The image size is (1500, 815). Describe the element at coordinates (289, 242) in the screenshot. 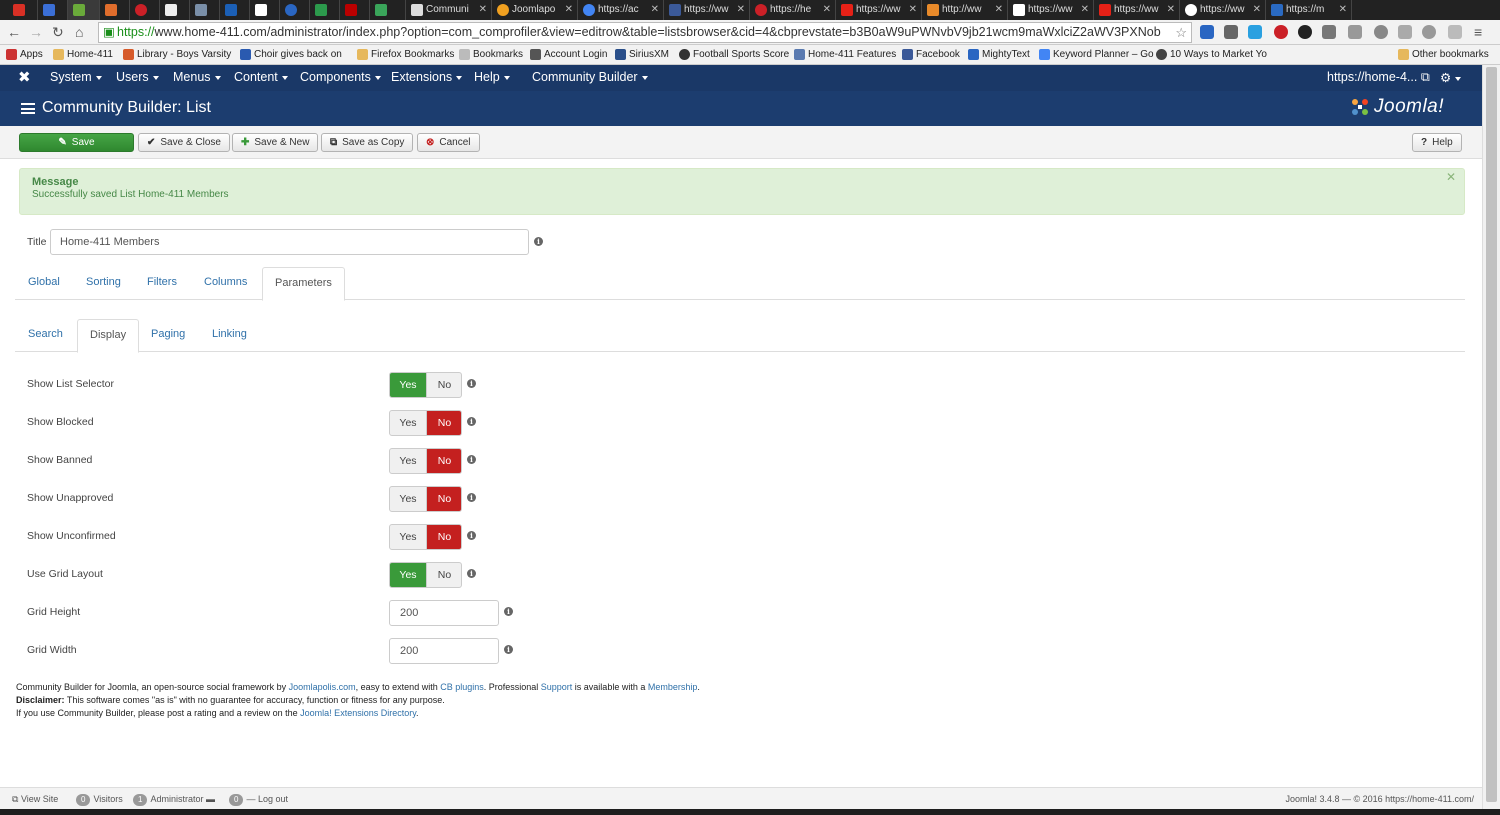

I see `title-input: Home-411 Members` at that location.